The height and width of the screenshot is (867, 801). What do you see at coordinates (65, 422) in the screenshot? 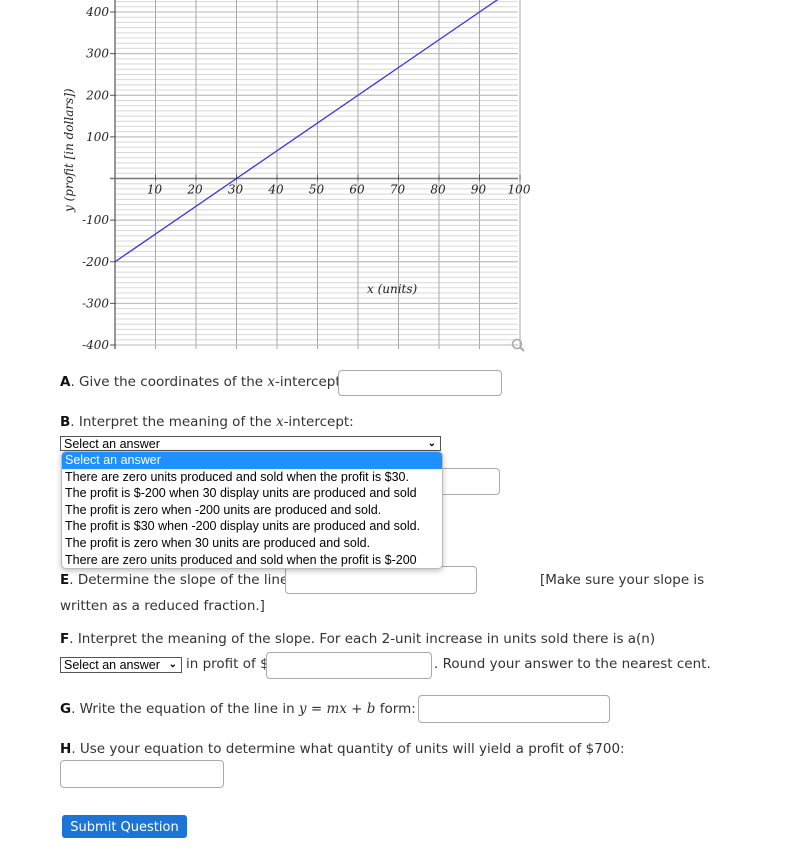
I see `question-b-letter: B` at bounding box center [65, 422].